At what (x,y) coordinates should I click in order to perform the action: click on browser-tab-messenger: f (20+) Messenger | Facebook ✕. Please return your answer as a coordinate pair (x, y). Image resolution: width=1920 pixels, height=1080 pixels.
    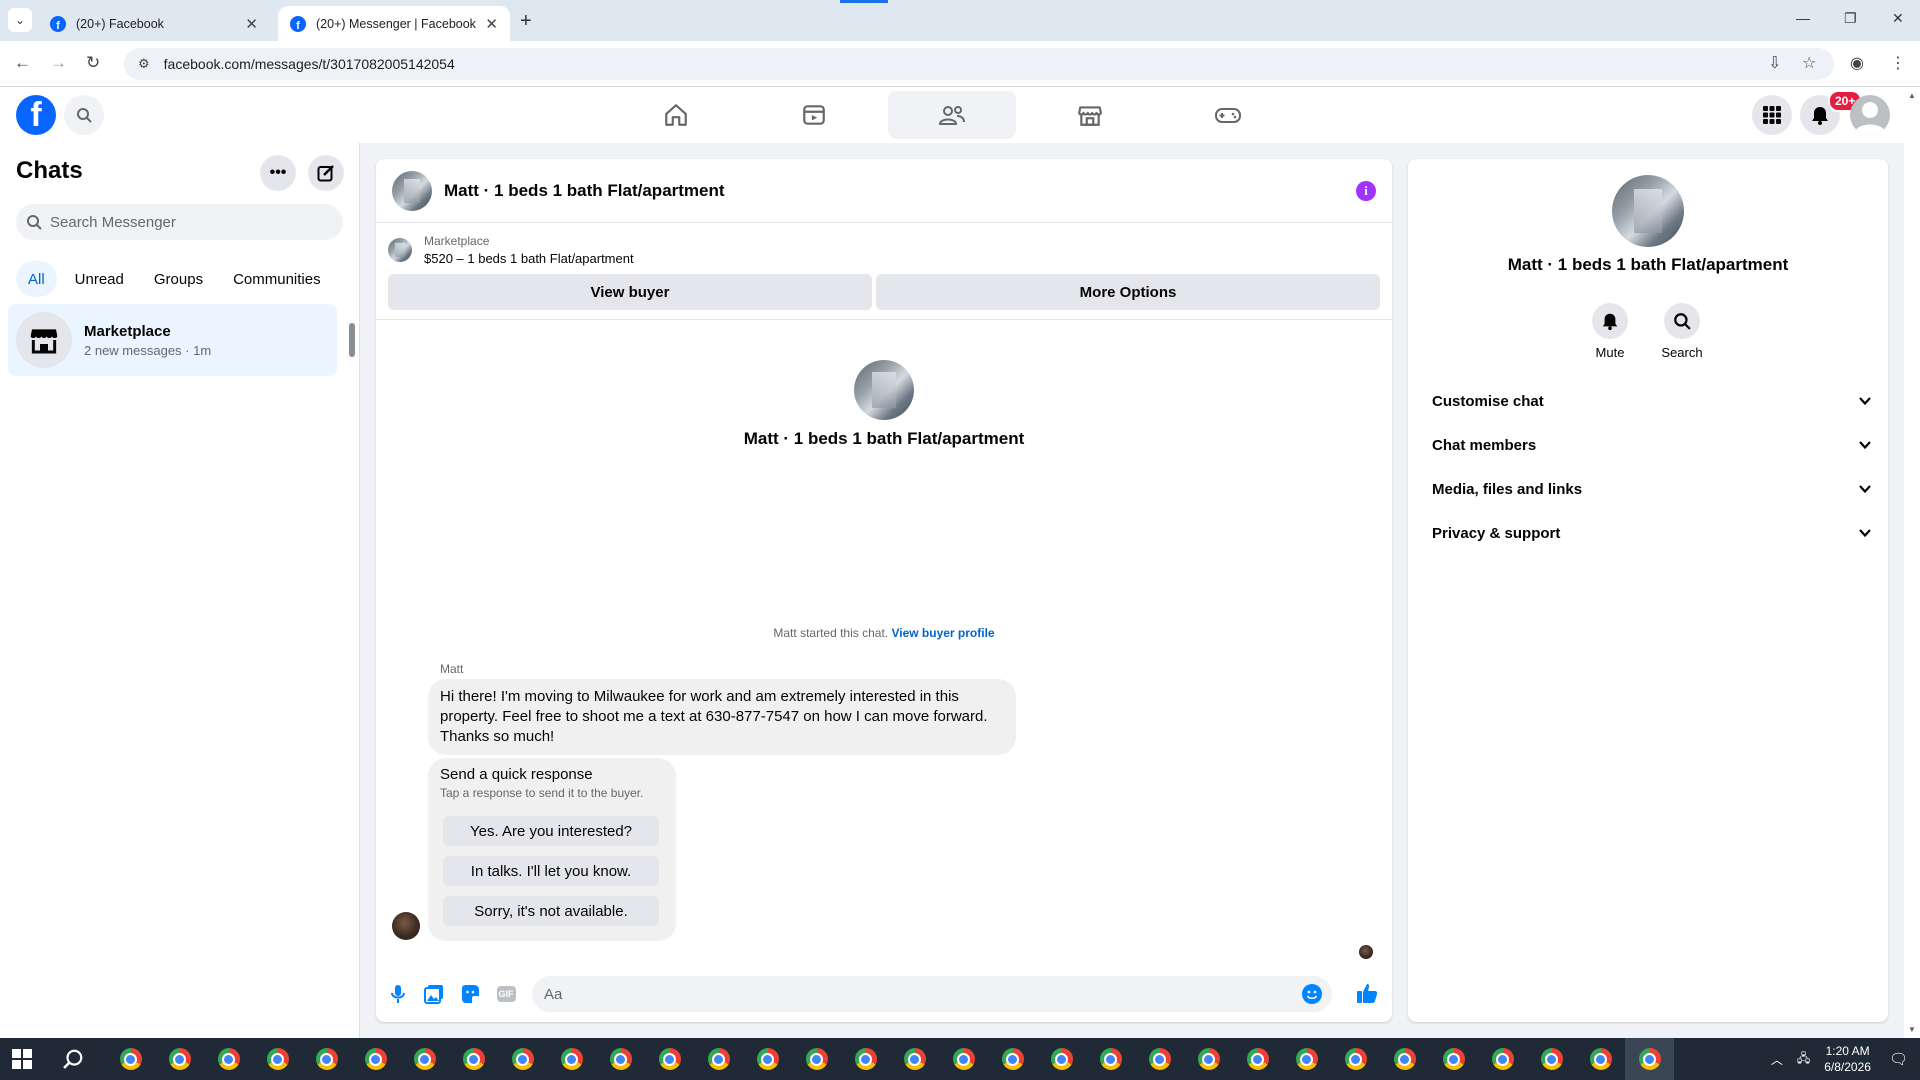
    Looking at the image, I should click on (394, 23).